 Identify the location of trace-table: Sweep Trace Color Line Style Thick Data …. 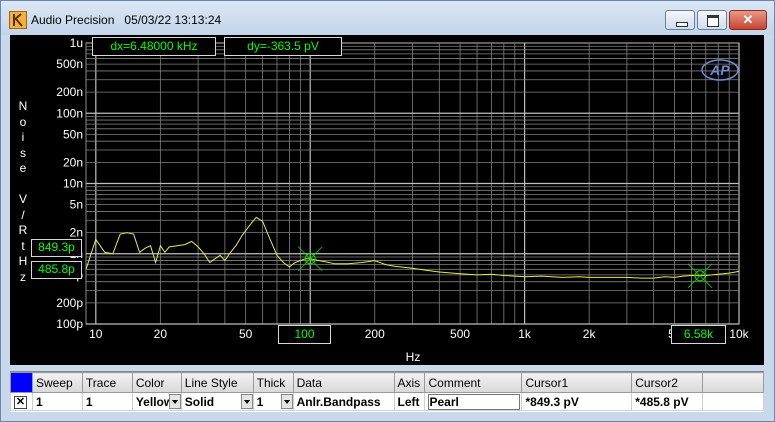
(387, 391).